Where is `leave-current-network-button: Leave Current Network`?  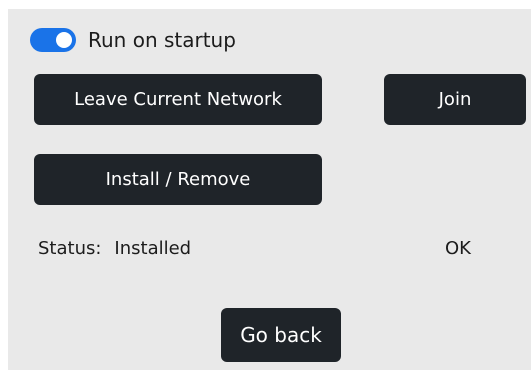
leave-current-network-button: Leave Current Network is located at coordinates (178, 99).